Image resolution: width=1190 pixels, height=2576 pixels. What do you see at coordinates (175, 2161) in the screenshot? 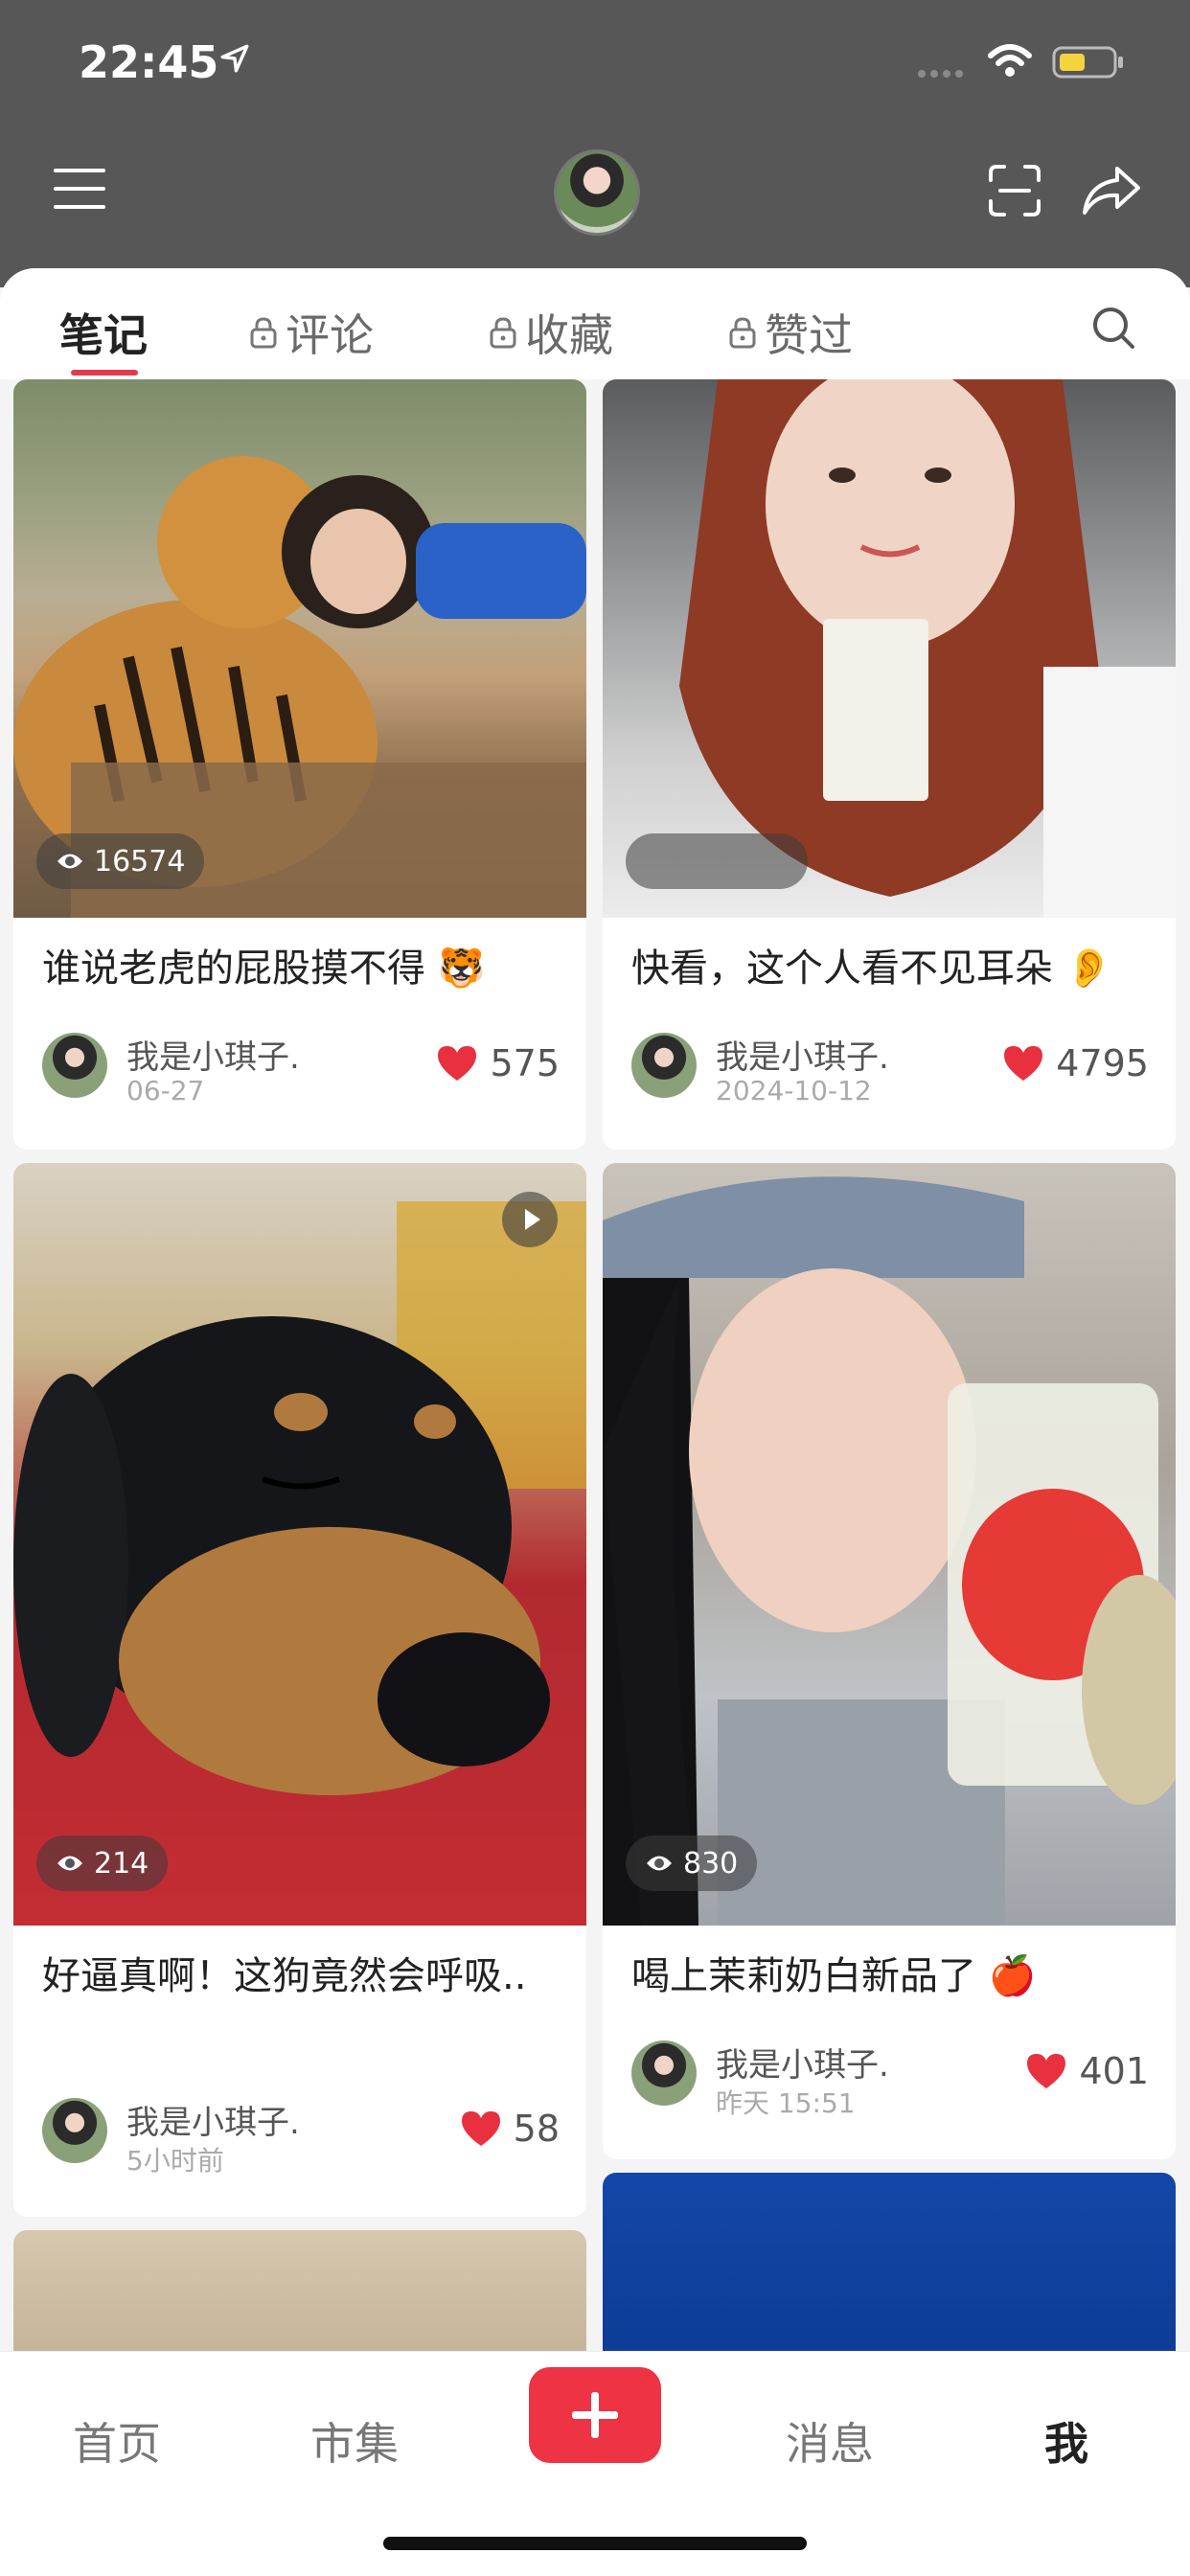
I see `note-date: 5小时前` at bounding box center [175, 2161].